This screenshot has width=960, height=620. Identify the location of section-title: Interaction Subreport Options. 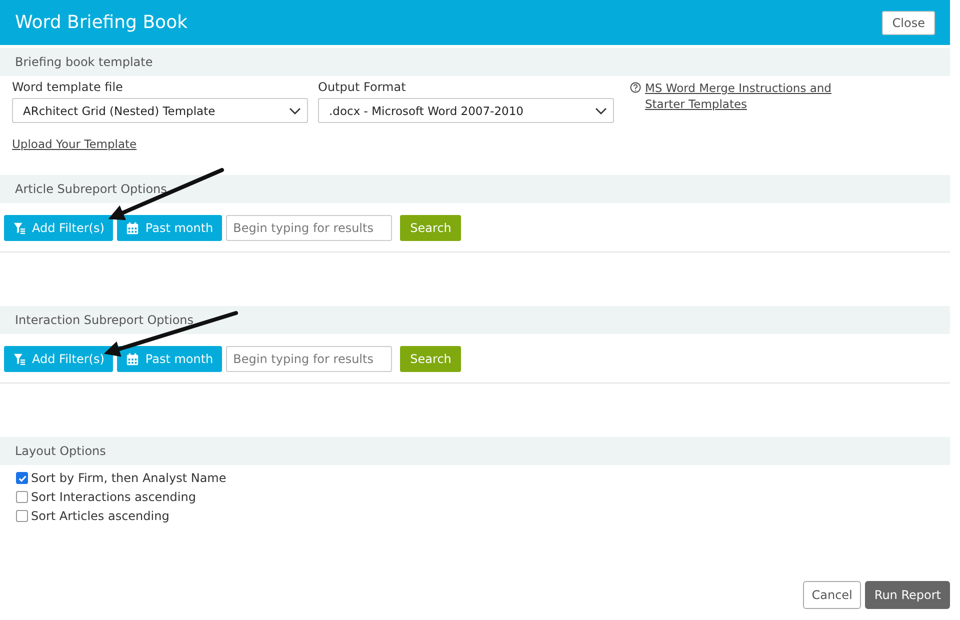
(104, 320).